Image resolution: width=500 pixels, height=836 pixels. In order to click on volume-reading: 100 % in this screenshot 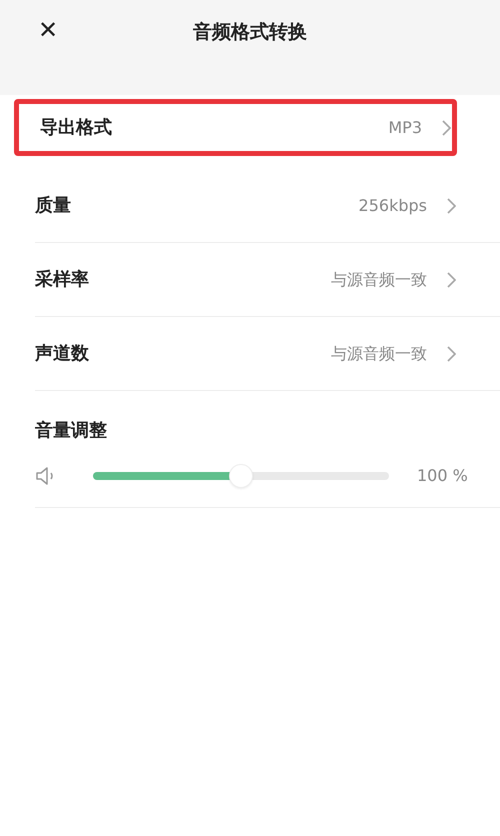, I will do `click(442, 475)`.